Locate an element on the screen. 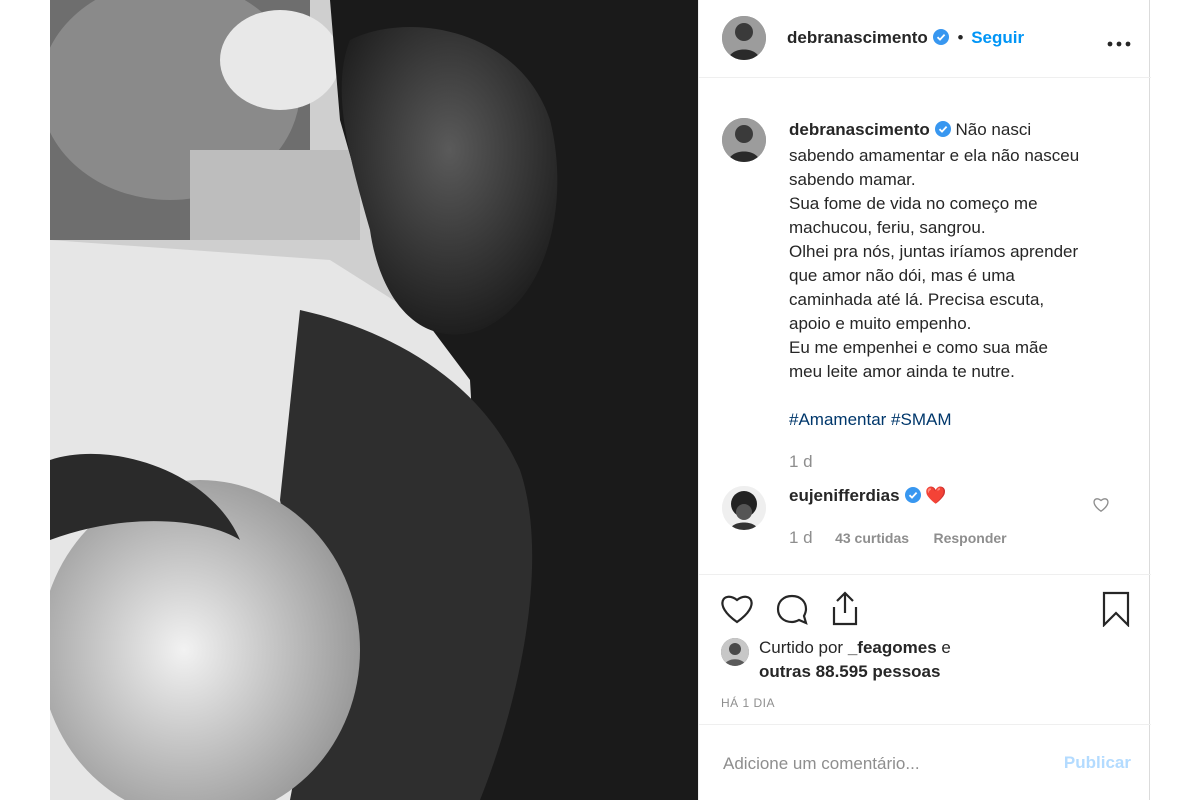 The image size is (1200, 800). caption-line: machucou, feriu, sangrou. is located at coordinates (887, 227).